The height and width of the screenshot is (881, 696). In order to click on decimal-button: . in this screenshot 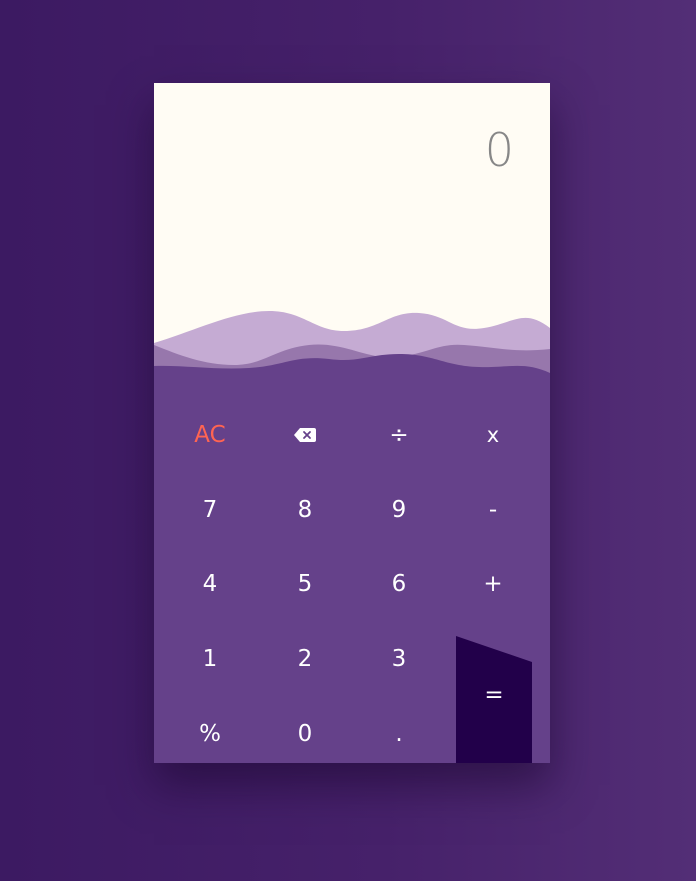, I will do `click(399, 733)`.